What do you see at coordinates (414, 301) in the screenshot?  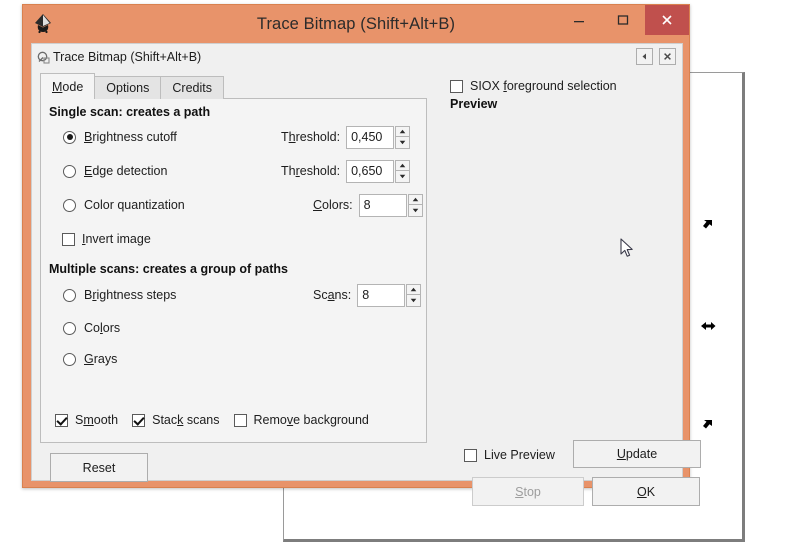 I see `scans-decrement` at bounding box center [414, 301].